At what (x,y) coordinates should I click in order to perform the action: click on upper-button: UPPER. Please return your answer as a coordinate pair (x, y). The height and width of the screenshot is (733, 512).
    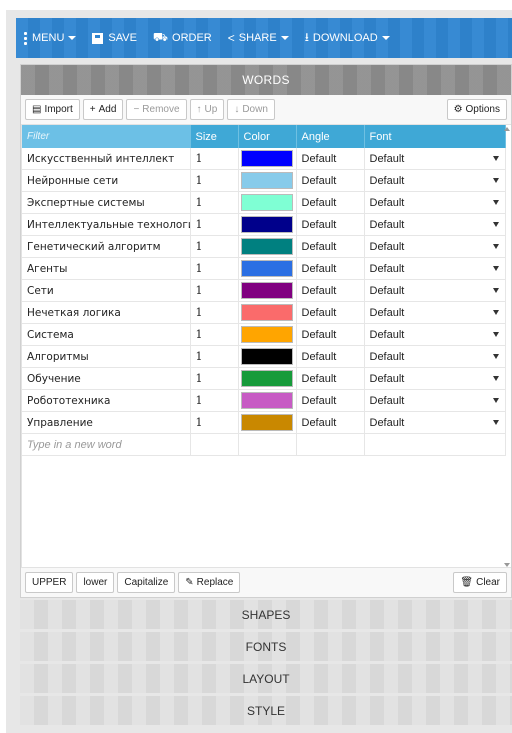
    Looking at the image, I should click on (49, 582).